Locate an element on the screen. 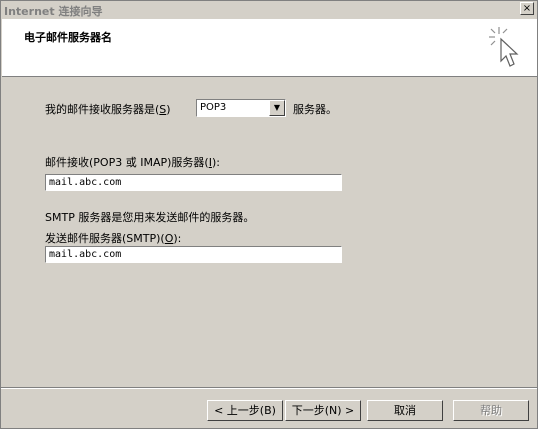 This screenshot has width=538, height=429. incoming-server-label: 邮件接收(POP3 或 IMAP)服务器(I): is located at coordinates (132, 162).